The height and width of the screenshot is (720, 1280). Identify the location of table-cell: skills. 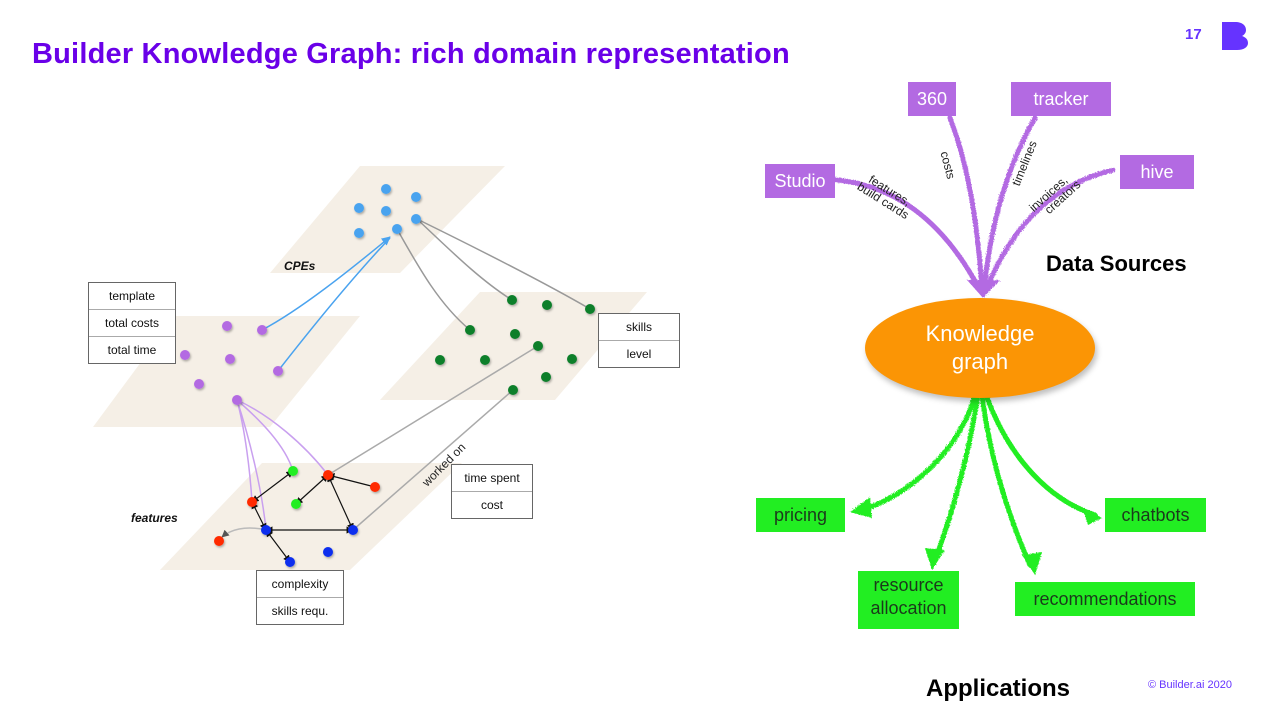
(639, 327).